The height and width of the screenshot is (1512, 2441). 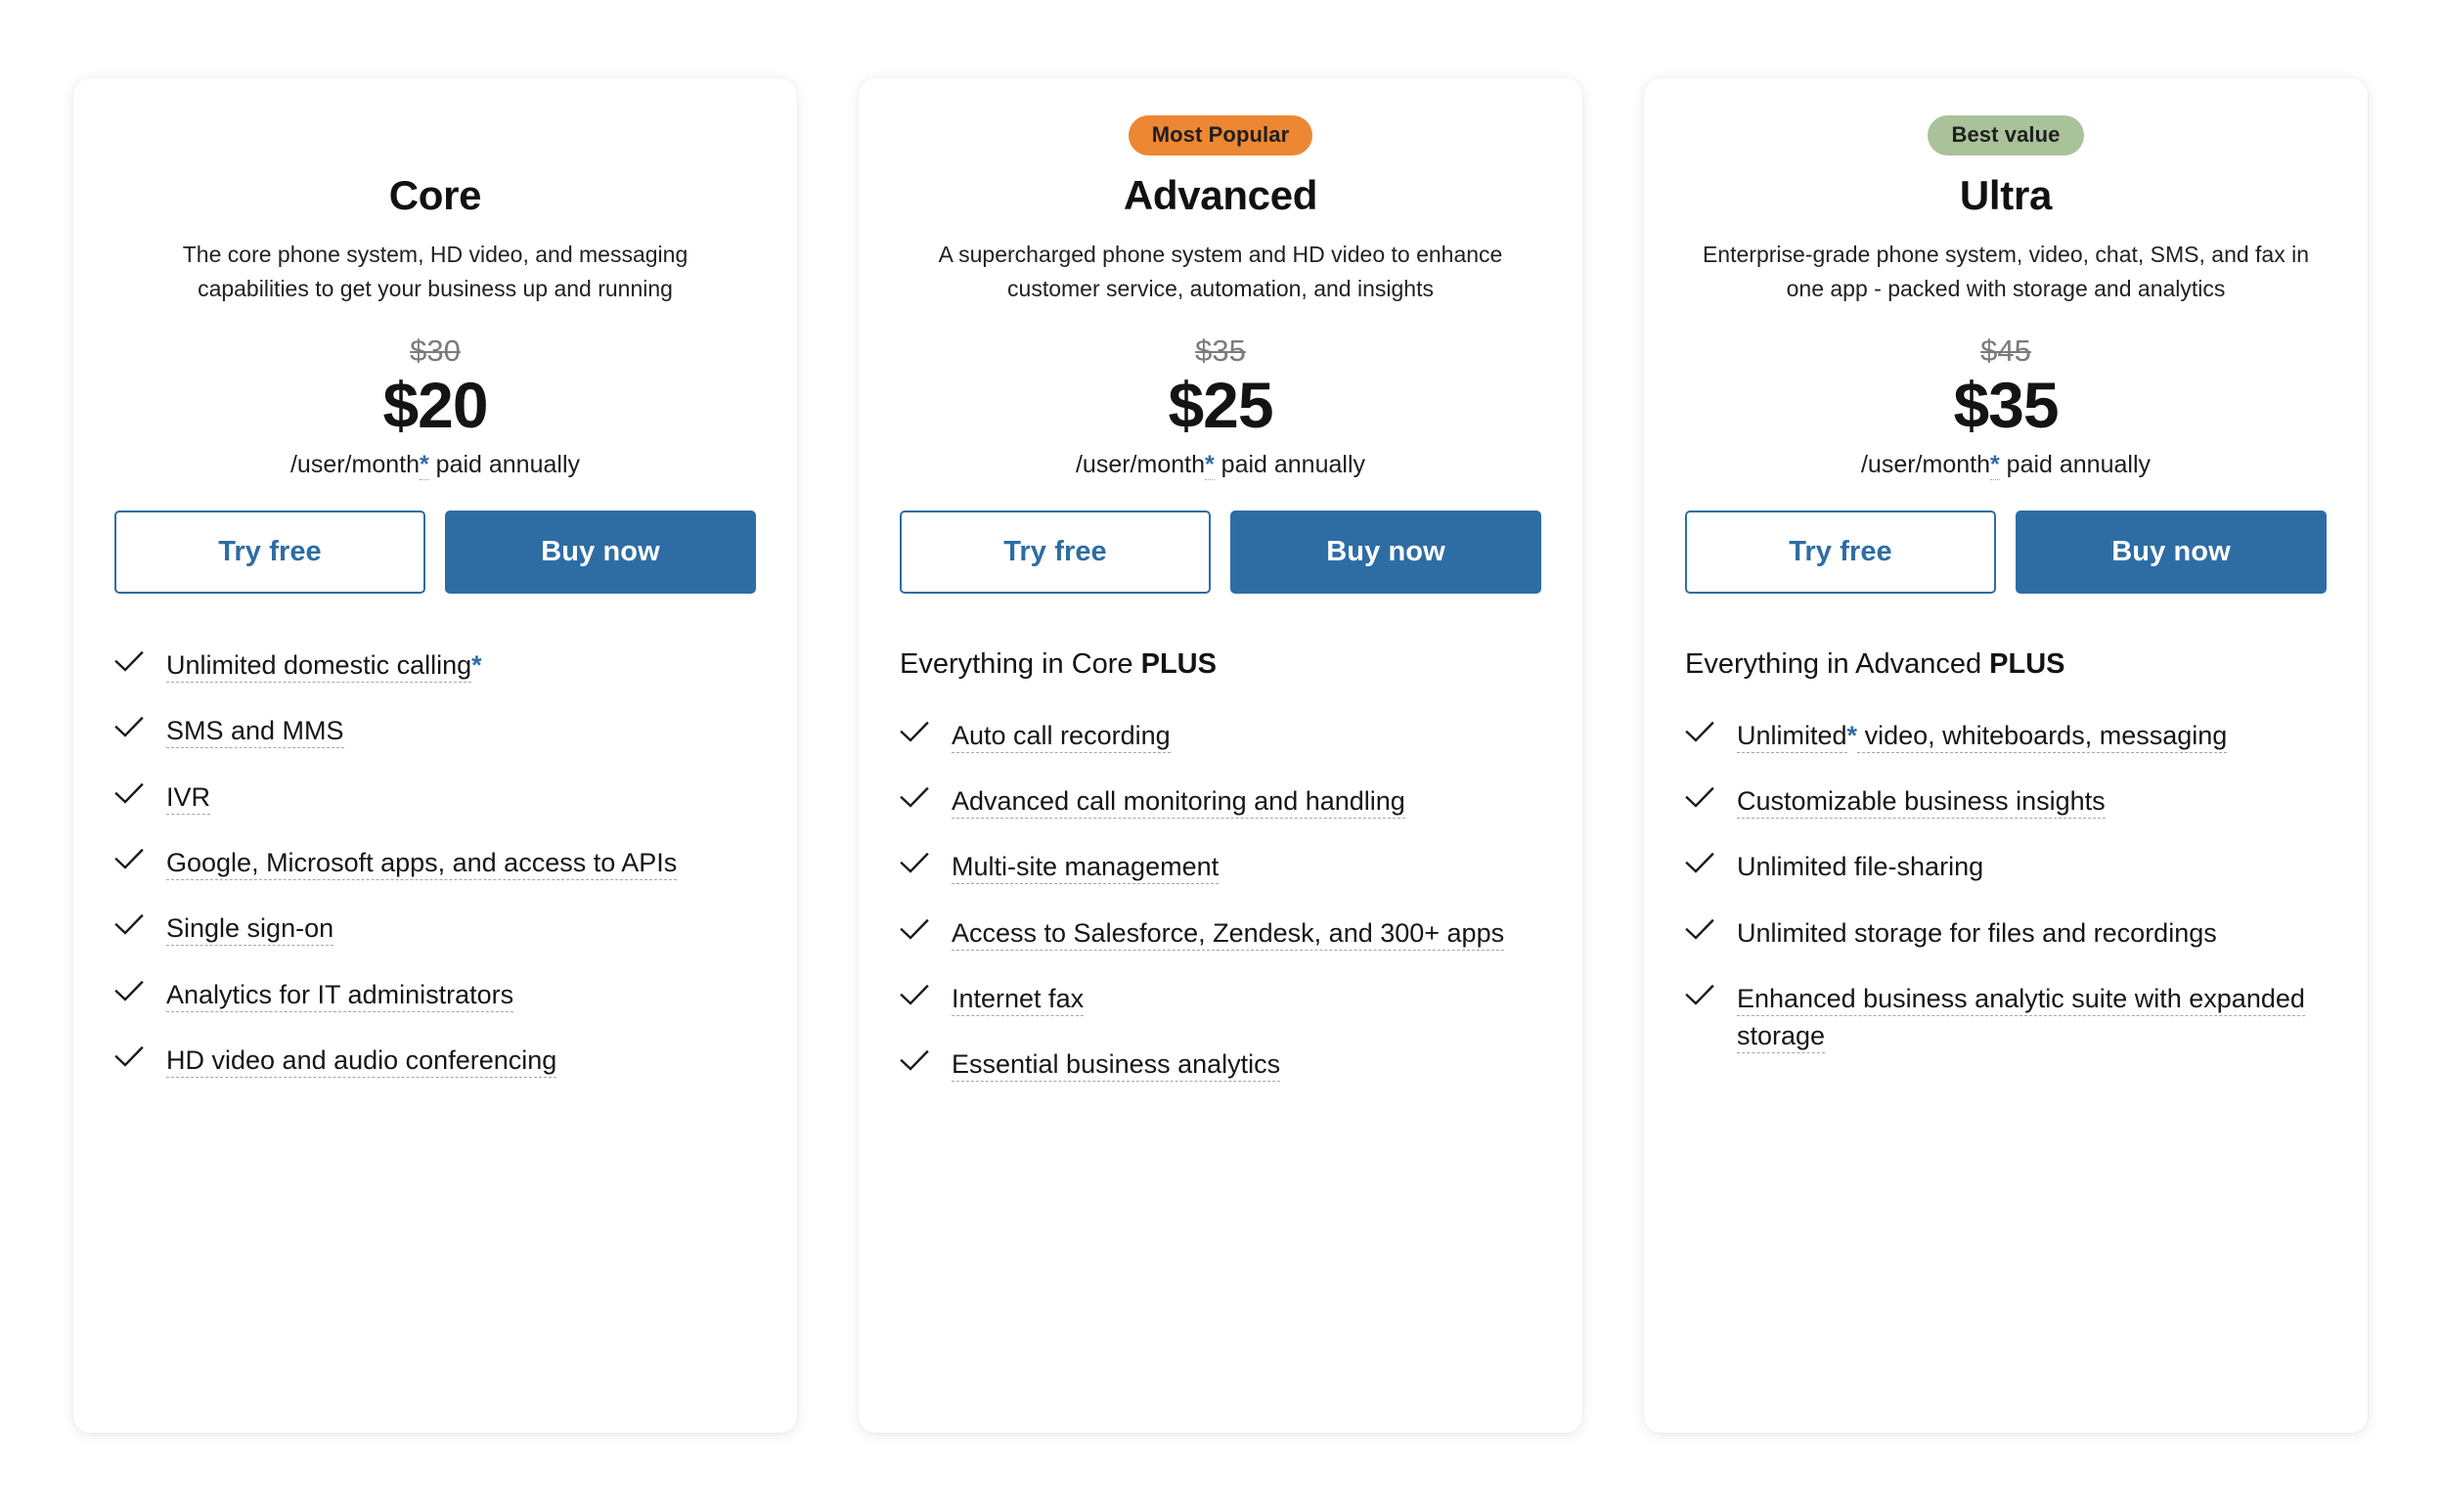 I want to click on price-current: $25, so click(x=1220, y=406).